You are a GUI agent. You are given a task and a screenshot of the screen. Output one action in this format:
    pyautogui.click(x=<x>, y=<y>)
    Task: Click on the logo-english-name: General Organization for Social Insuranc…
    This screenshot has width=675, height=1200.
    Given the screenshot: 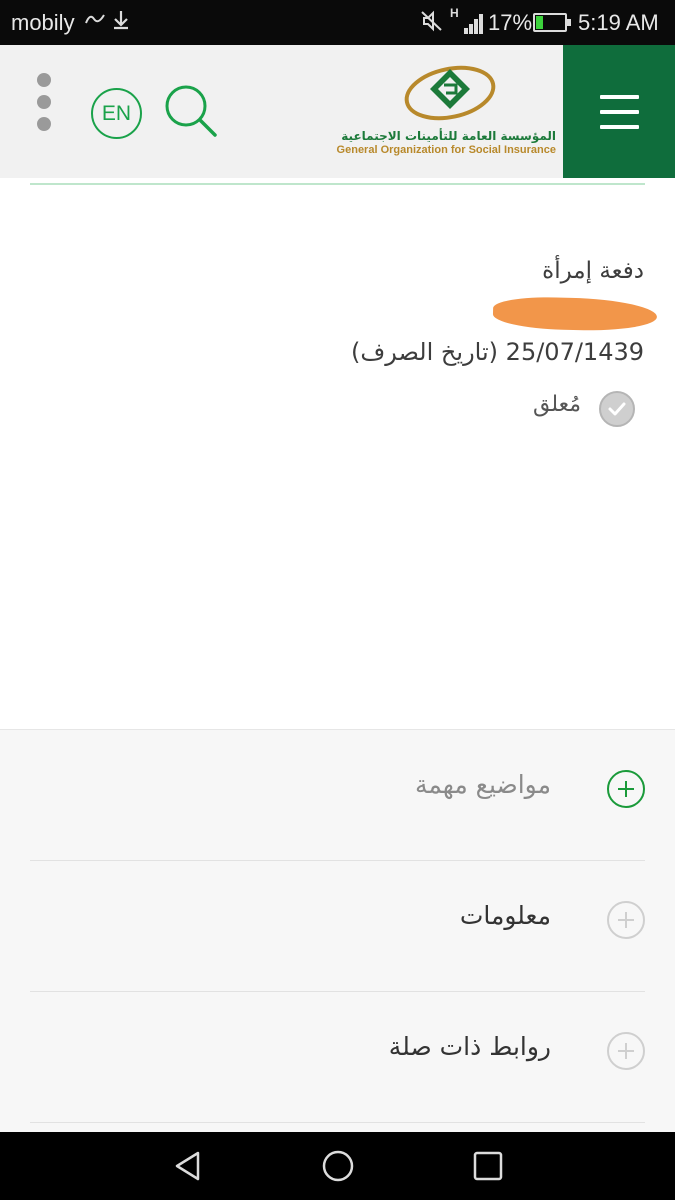 What is the action you would take?
    pyautogui.click(x=446, y=150)
    